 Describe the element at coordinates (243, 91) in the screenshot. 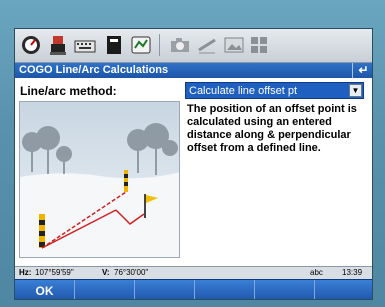

I see `method-dropdown-value: Calculate line offset pt` at that location.